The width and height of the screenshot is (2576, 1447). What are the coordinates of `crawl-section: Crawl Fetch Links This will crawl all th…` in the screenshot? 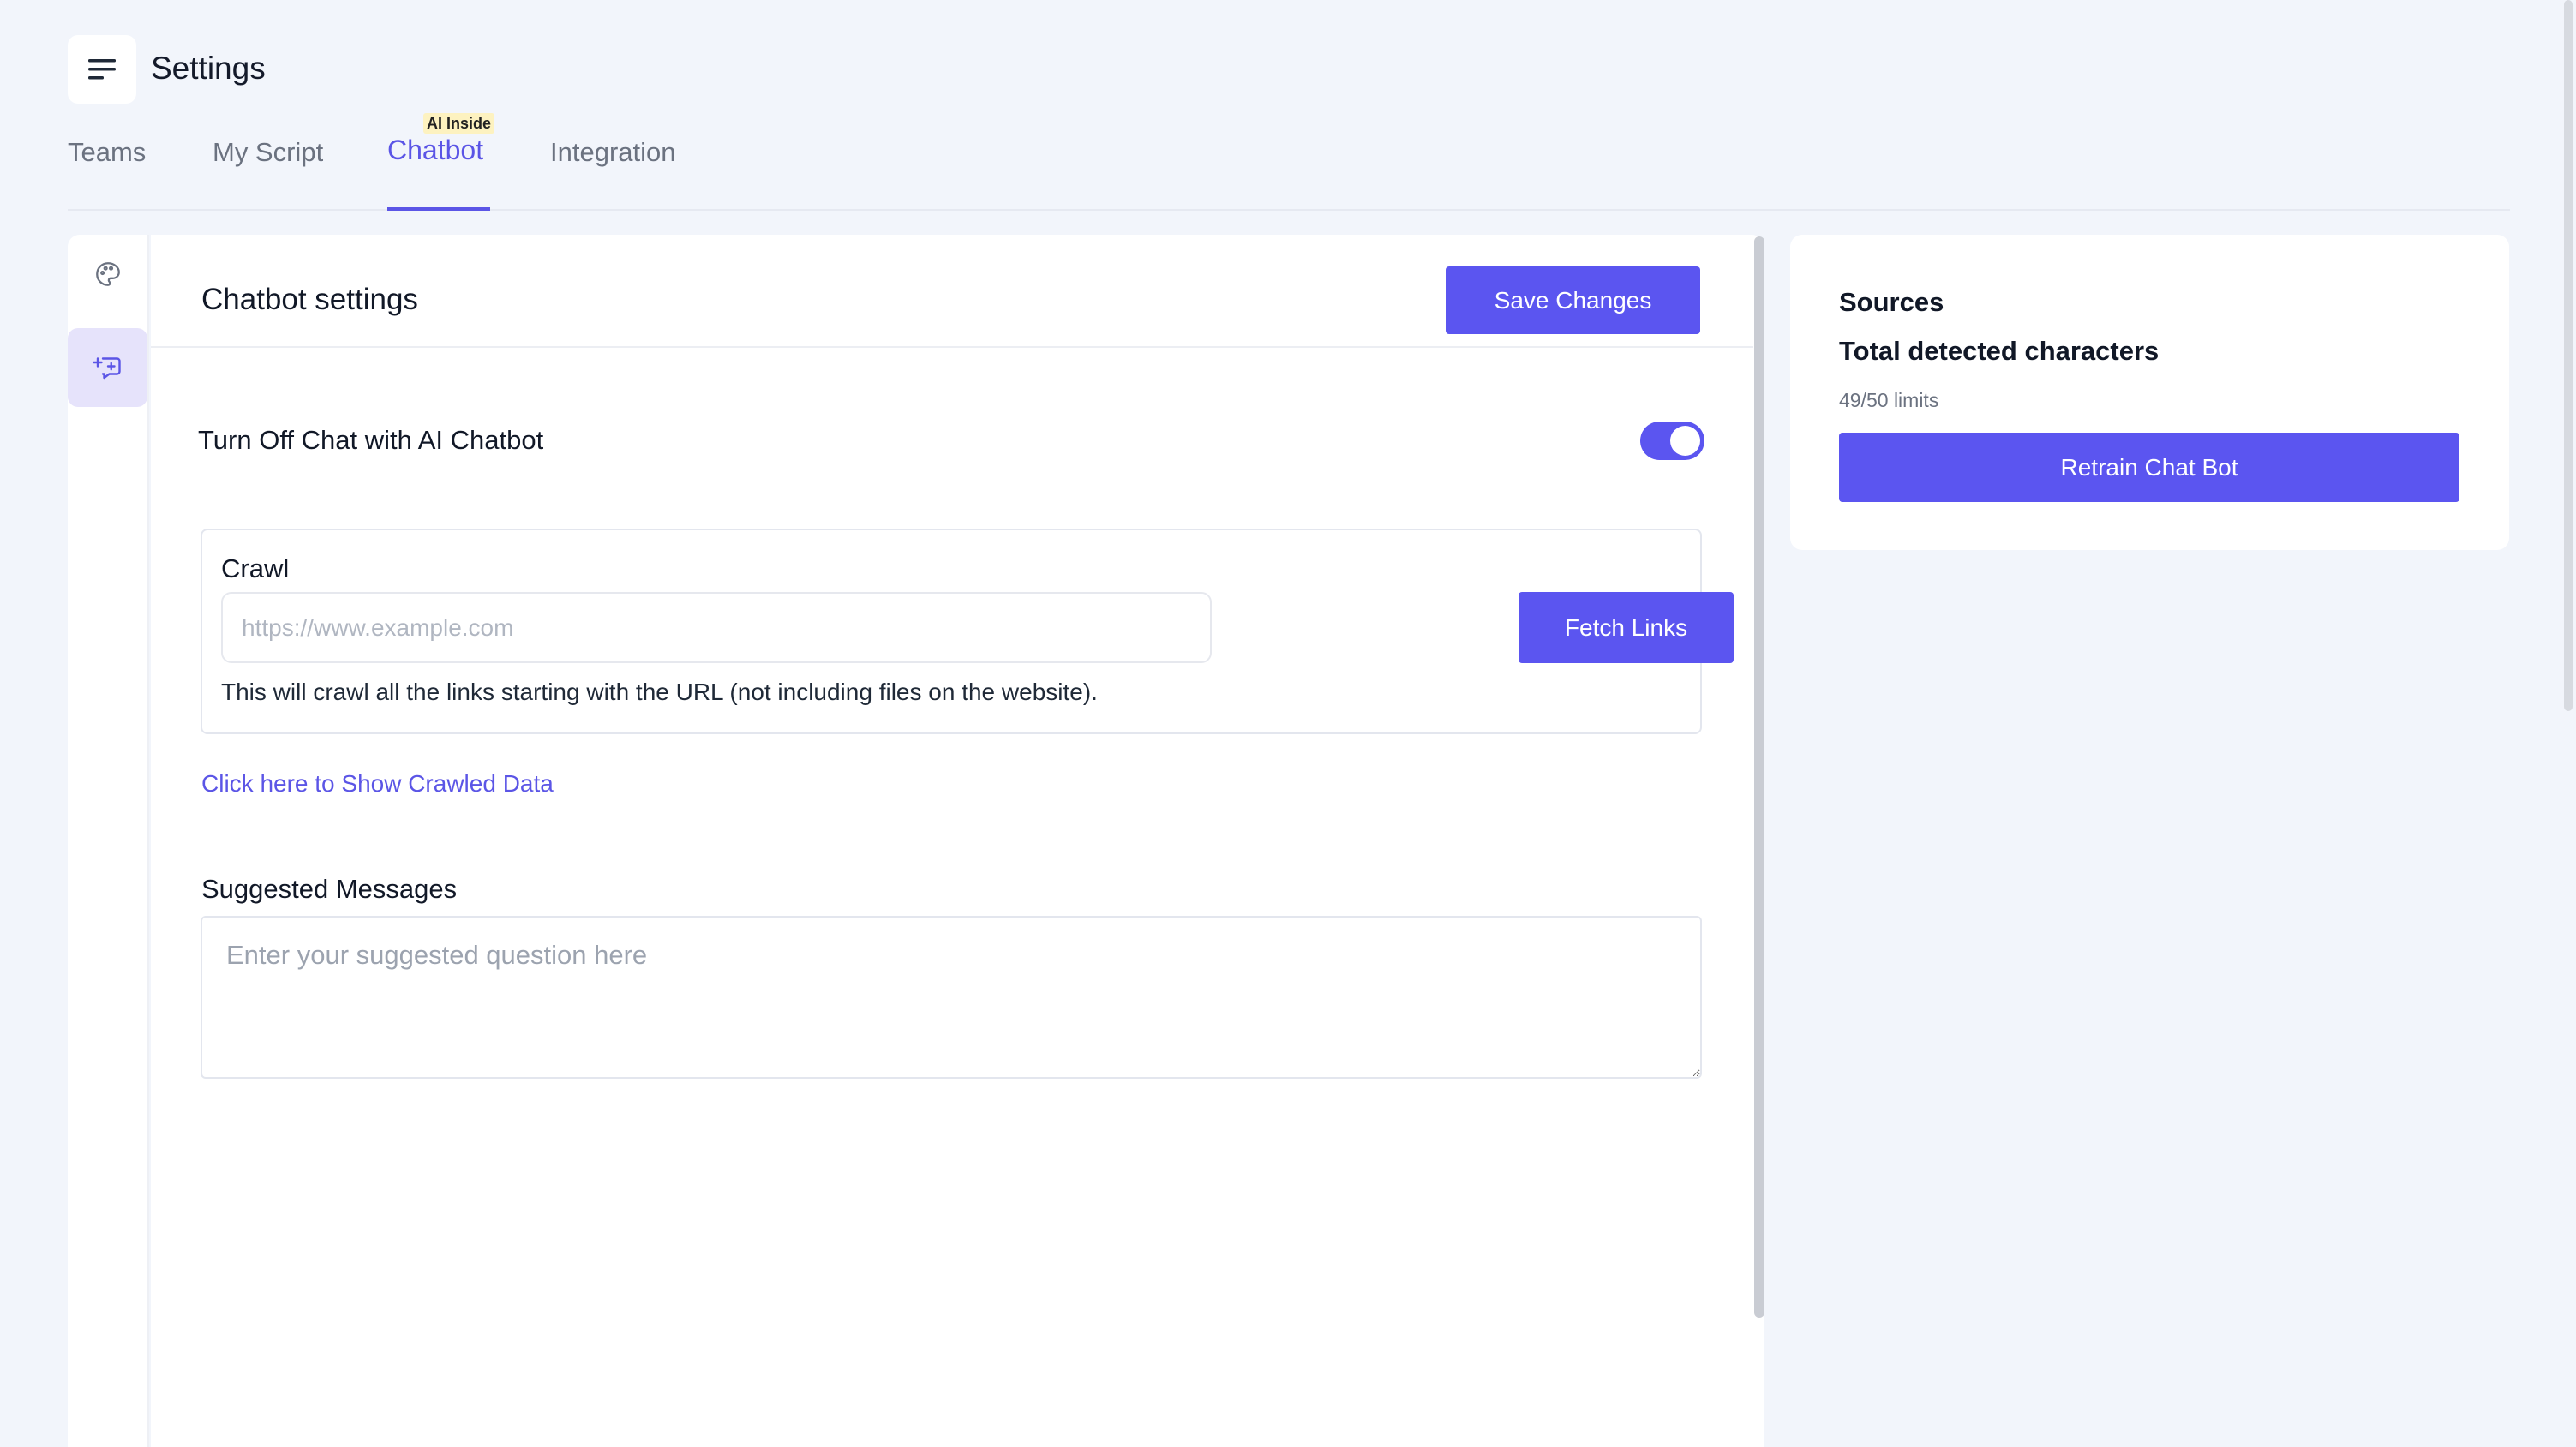 It's located at (967, 631).